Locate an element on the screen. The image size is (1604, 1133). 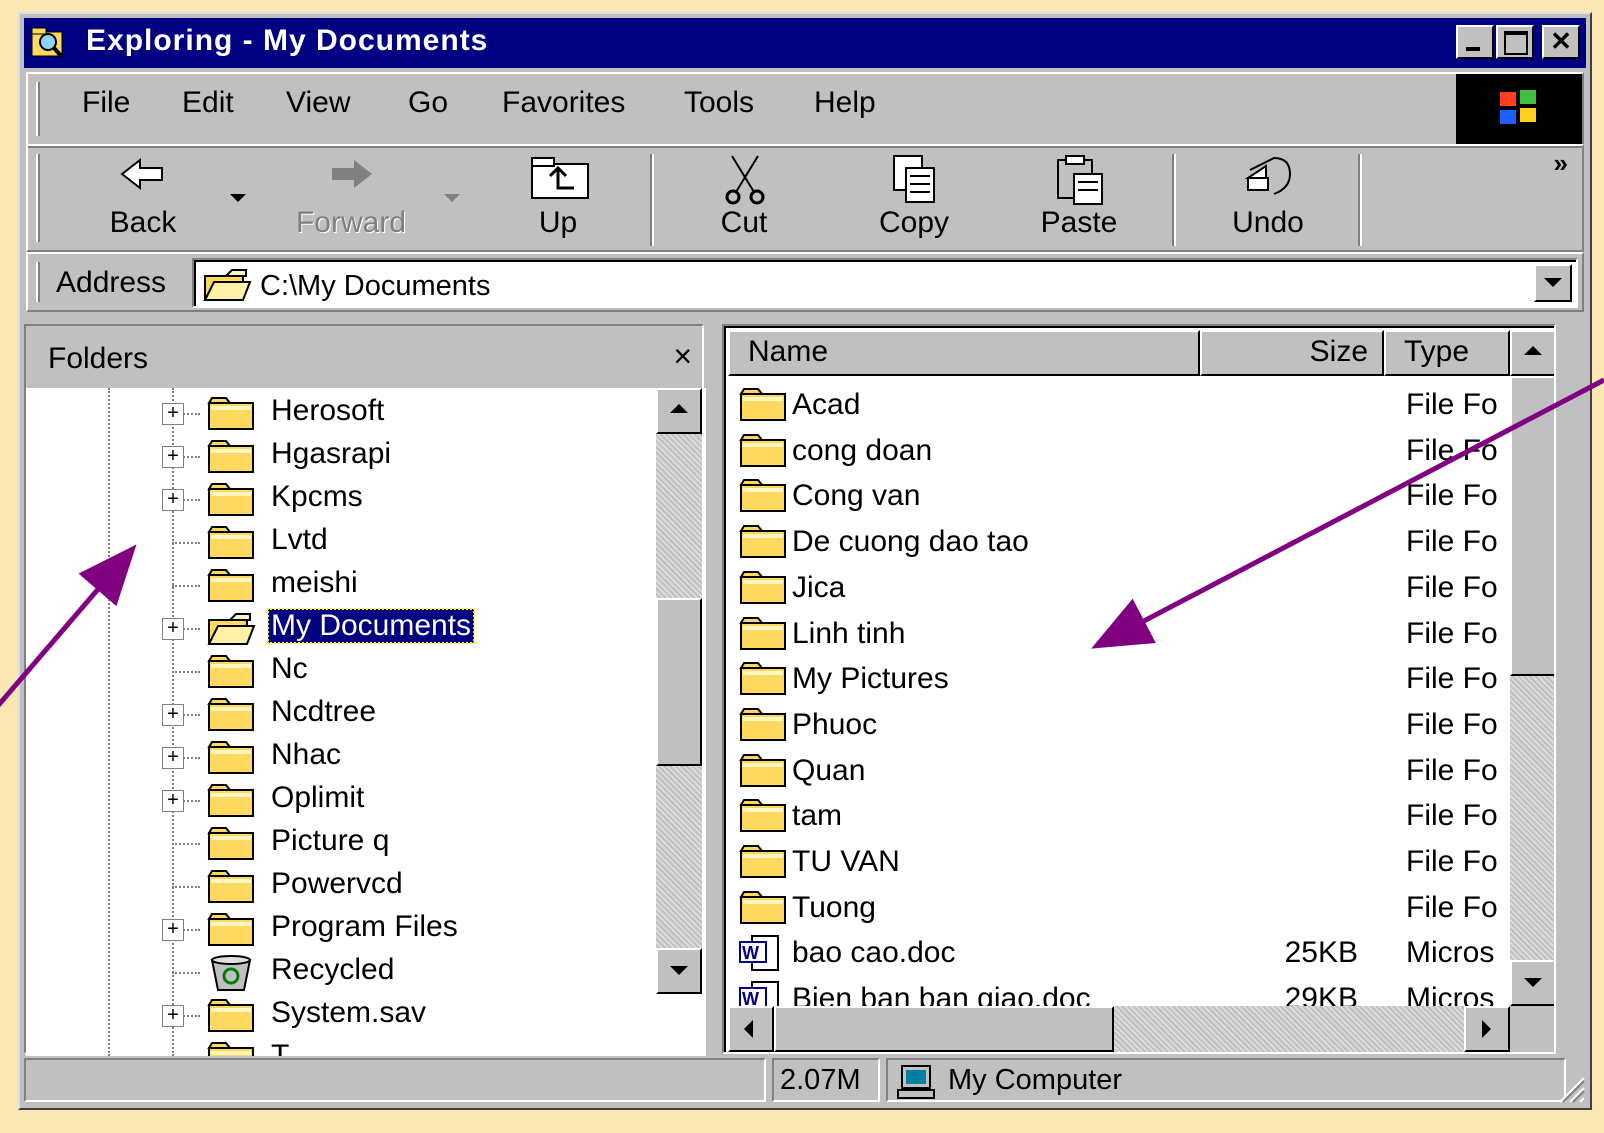
file-row: Jica File Fo is located at coordinates (1119, 587).